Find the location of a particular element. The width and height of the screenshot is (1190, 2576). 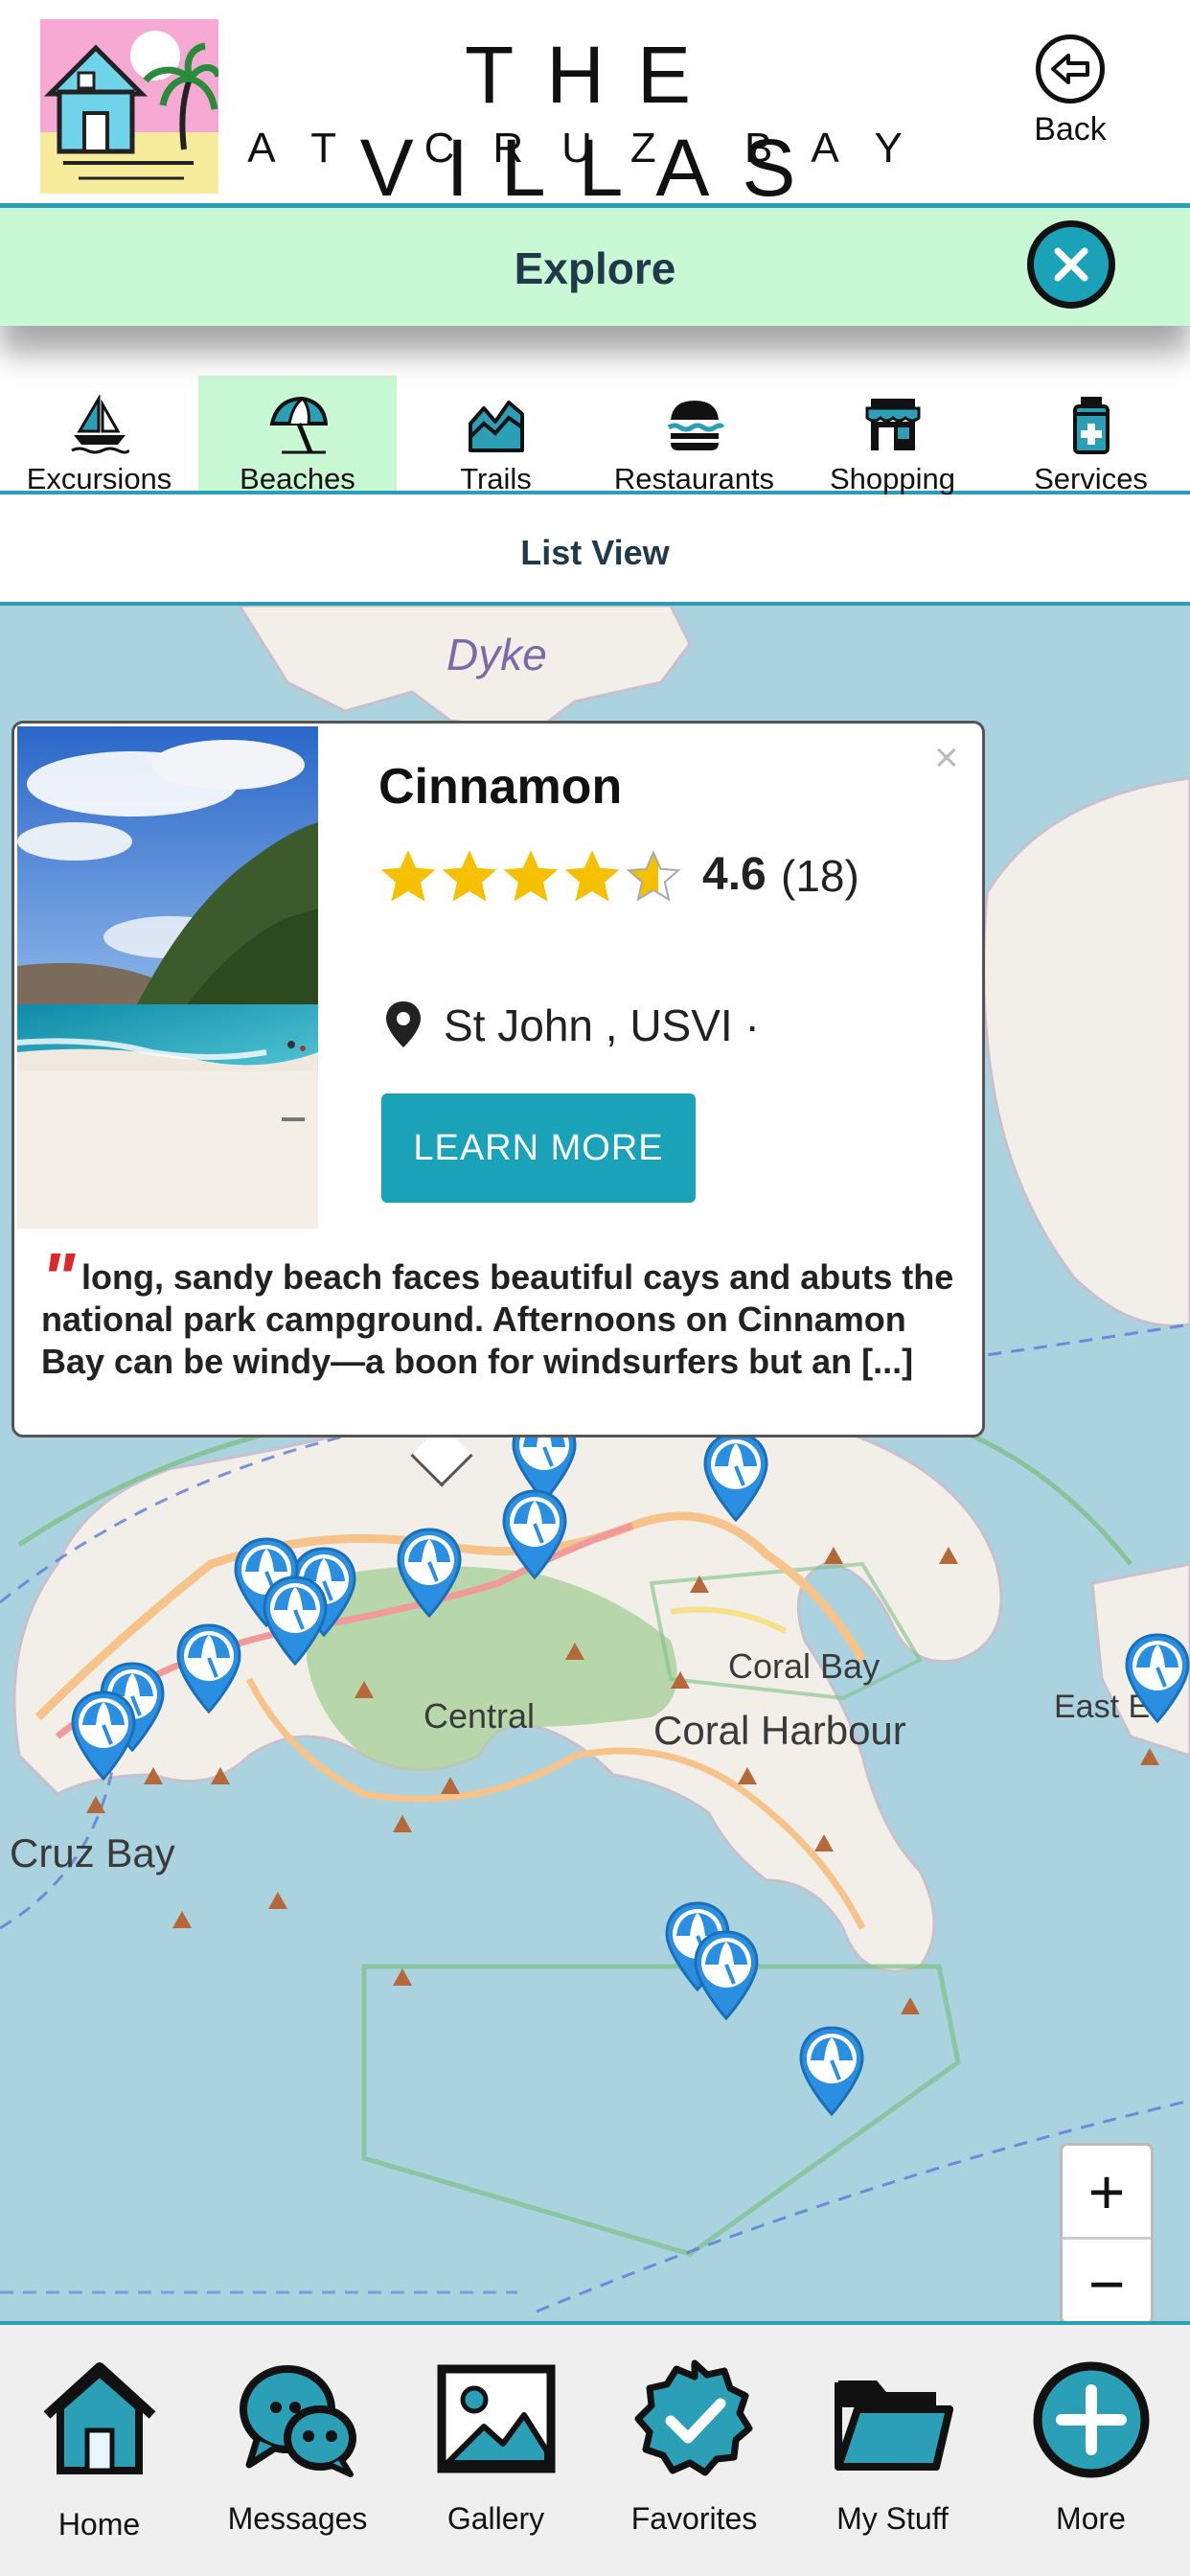

badge-check-icon is located at coordinates (694, 2417).